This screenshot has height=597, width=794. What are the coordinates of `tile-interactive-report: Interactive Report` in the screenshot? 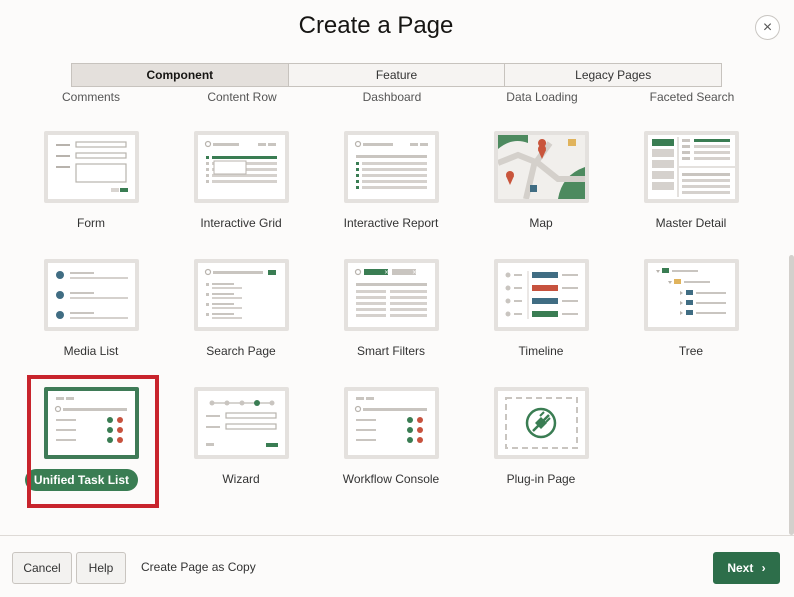 It's located at (391, 191).